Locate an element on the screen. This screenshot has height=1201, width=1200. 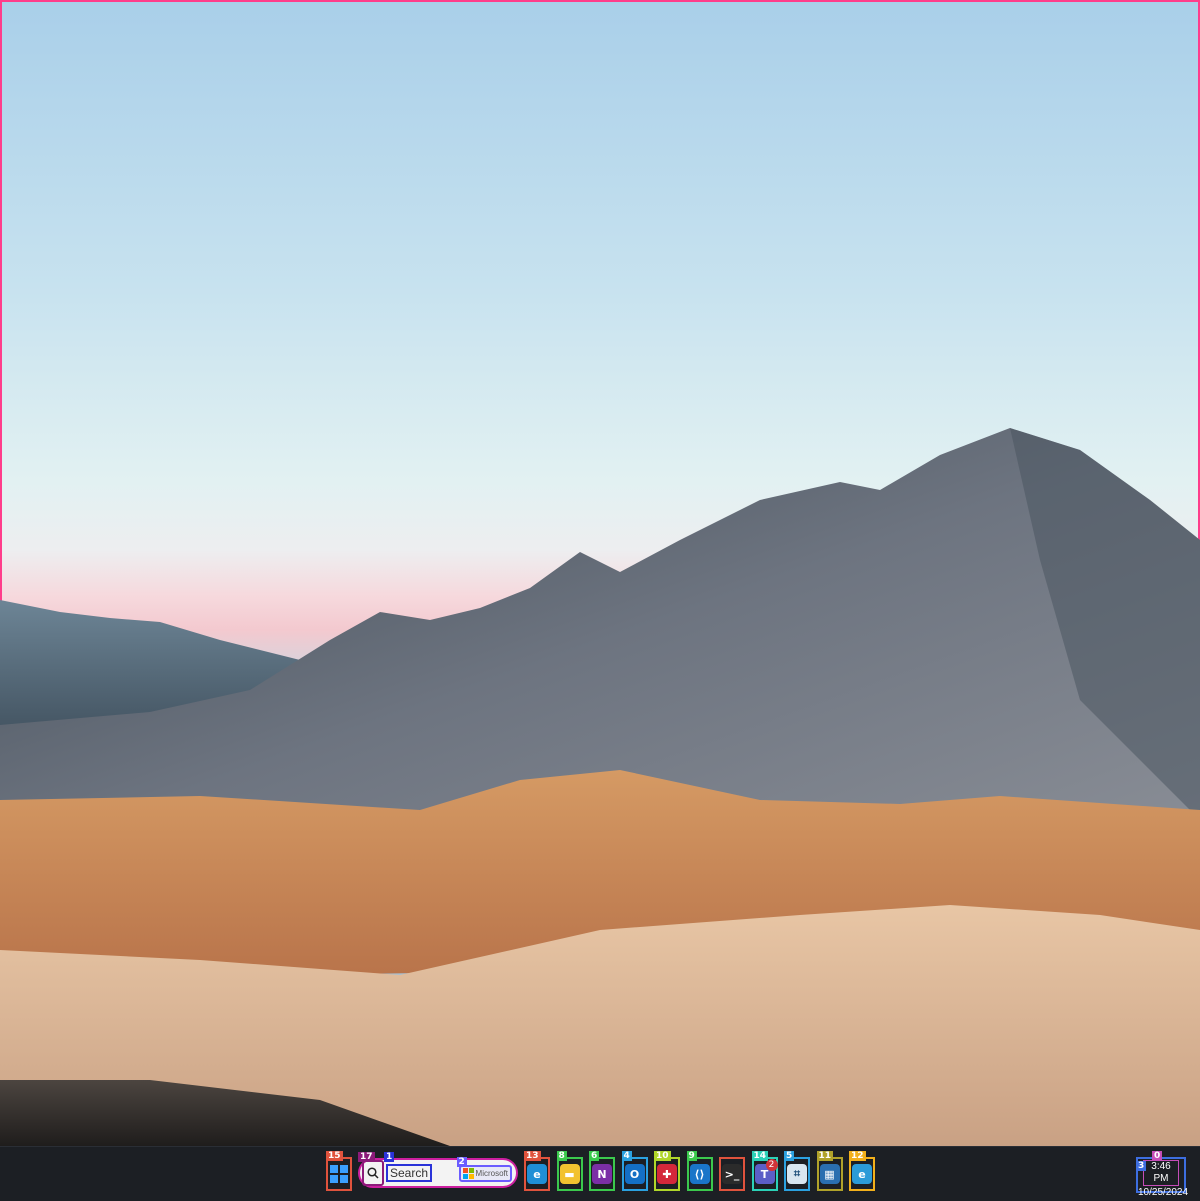
taskbar-monitor-badge: 5 is located at coordinates (789, 1156).